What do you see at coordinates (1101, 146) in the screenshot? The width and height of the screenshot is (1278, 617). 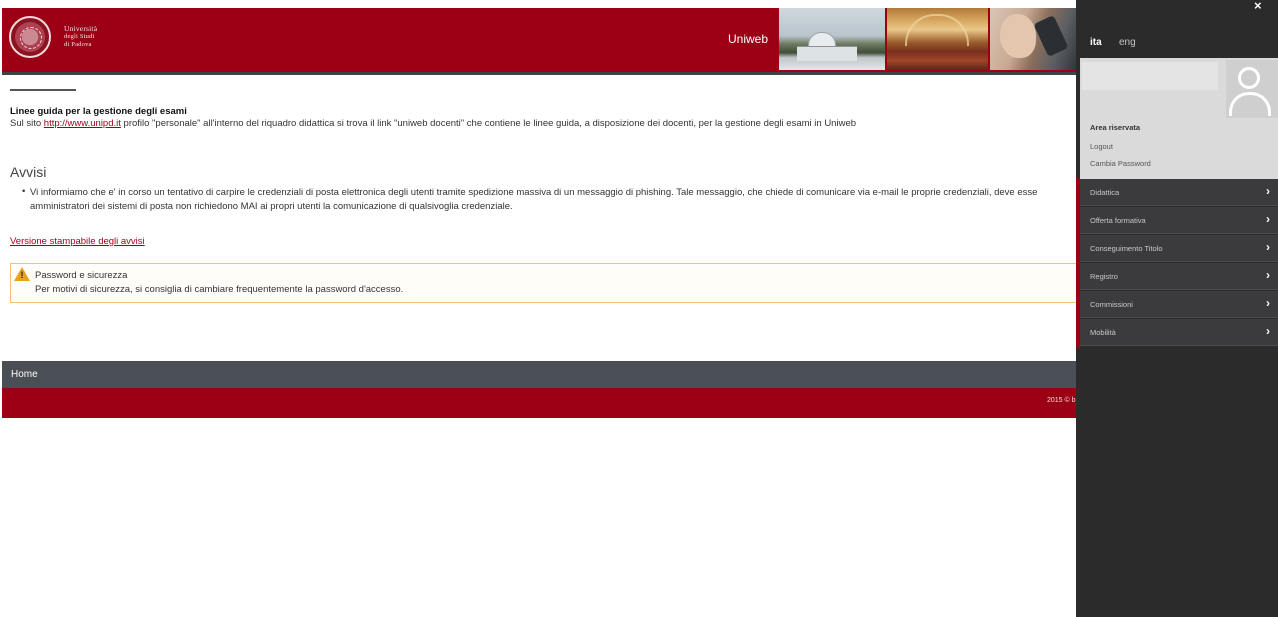 I see `logout-link: Logout` at bounding box center [1101, 146].